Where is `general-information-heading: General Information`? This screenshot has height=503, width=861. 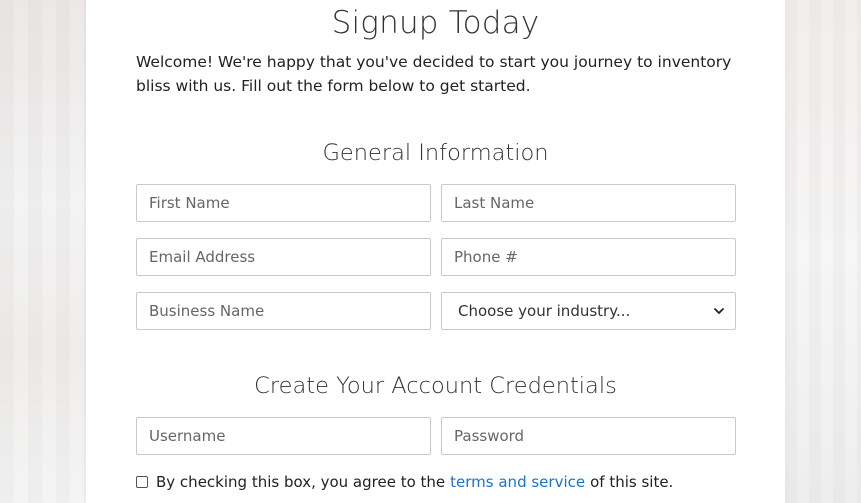
general-information-heading: General Information is located at coordinates (435, 153).